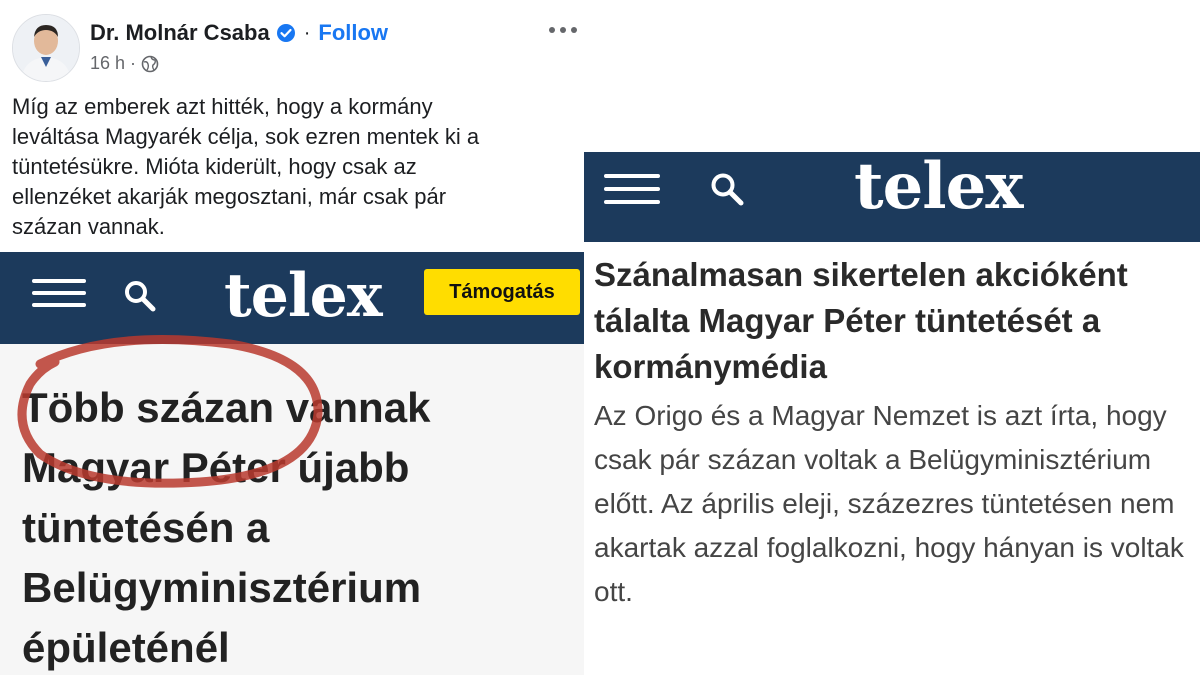 The height and width of the screenshot is (675, 1200). I want to click on post-meta: 16 h ·, so click(124, 63).